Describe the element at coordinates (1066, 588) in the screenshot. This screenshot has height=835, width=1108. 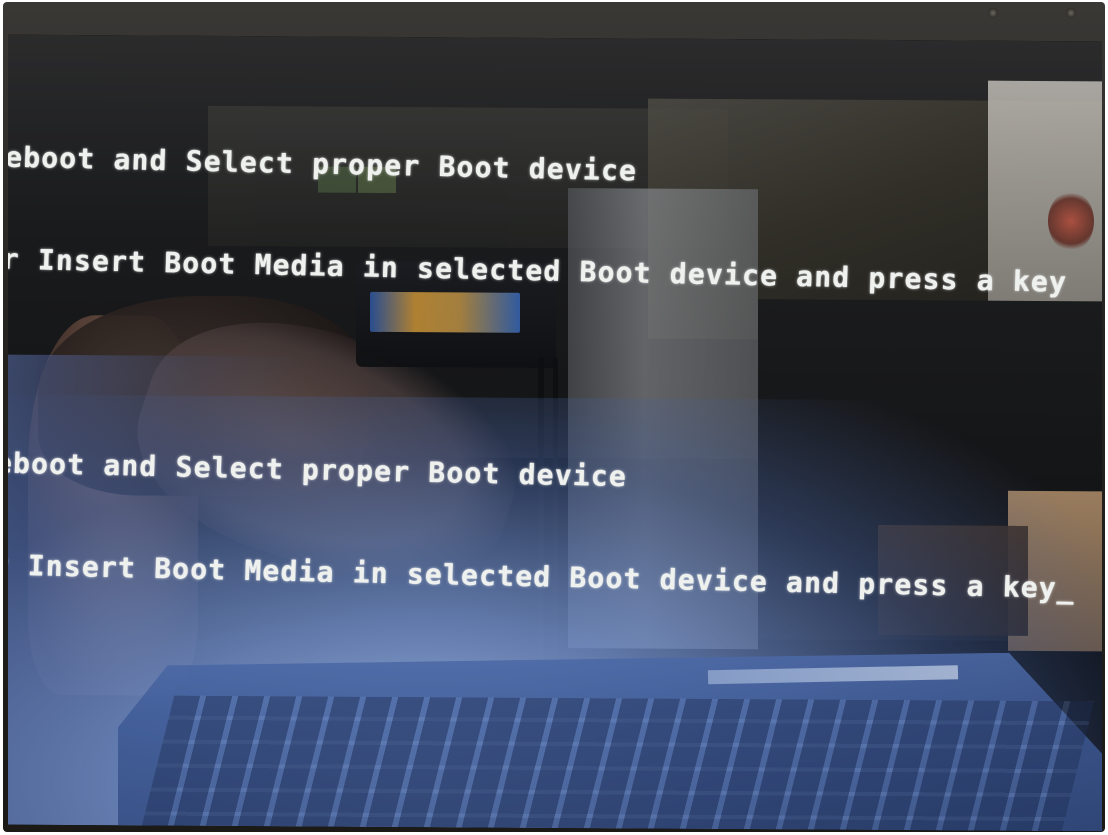
I see `text-cursor: _` at that location.